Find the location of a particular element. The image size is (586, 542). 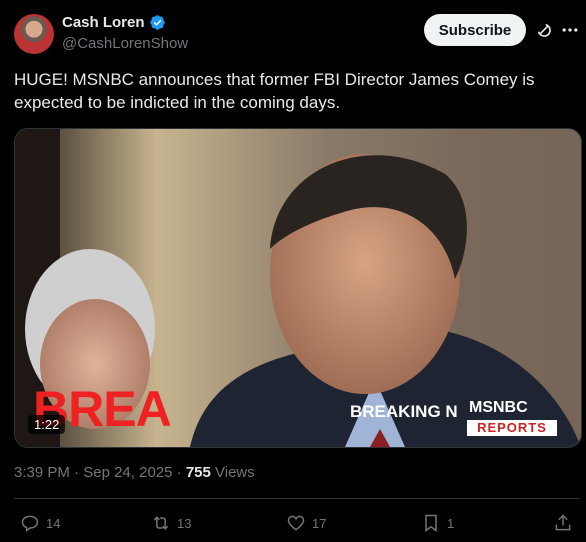

views-label: Views is located at coordinates (235, 472).